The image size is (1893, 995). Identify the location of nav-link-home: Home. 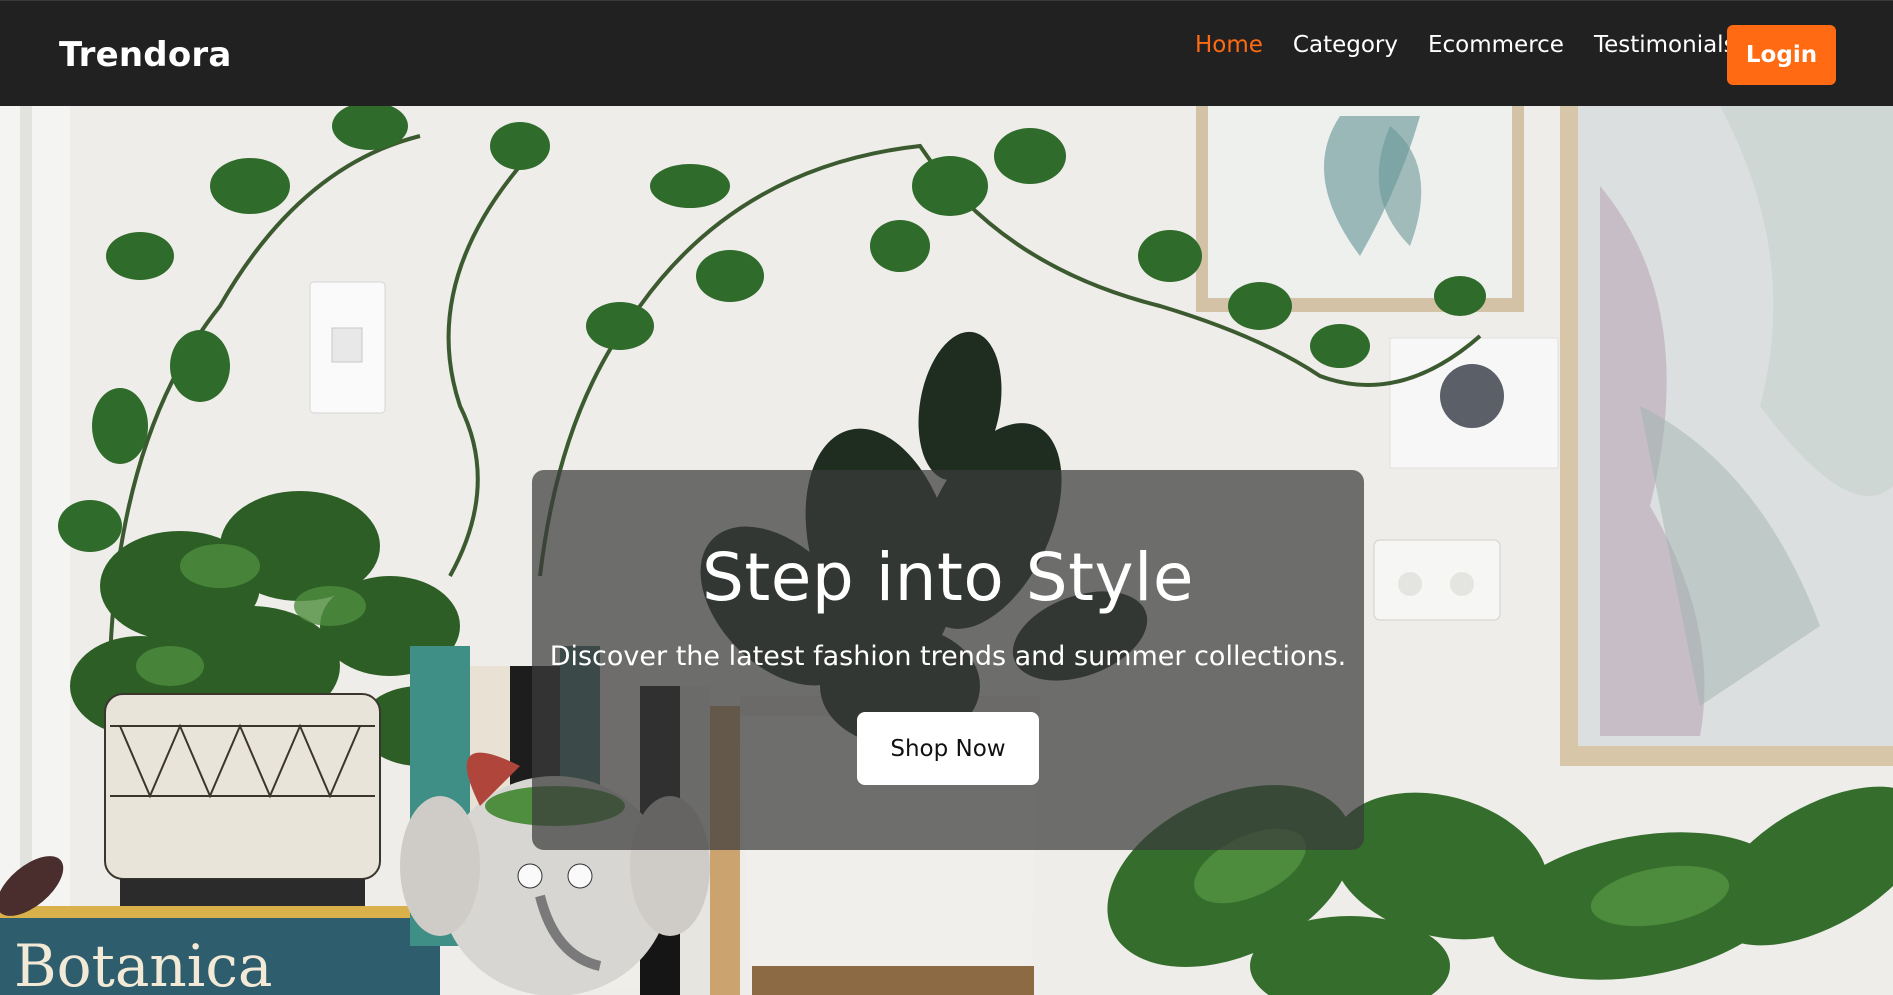
(1229, 45).